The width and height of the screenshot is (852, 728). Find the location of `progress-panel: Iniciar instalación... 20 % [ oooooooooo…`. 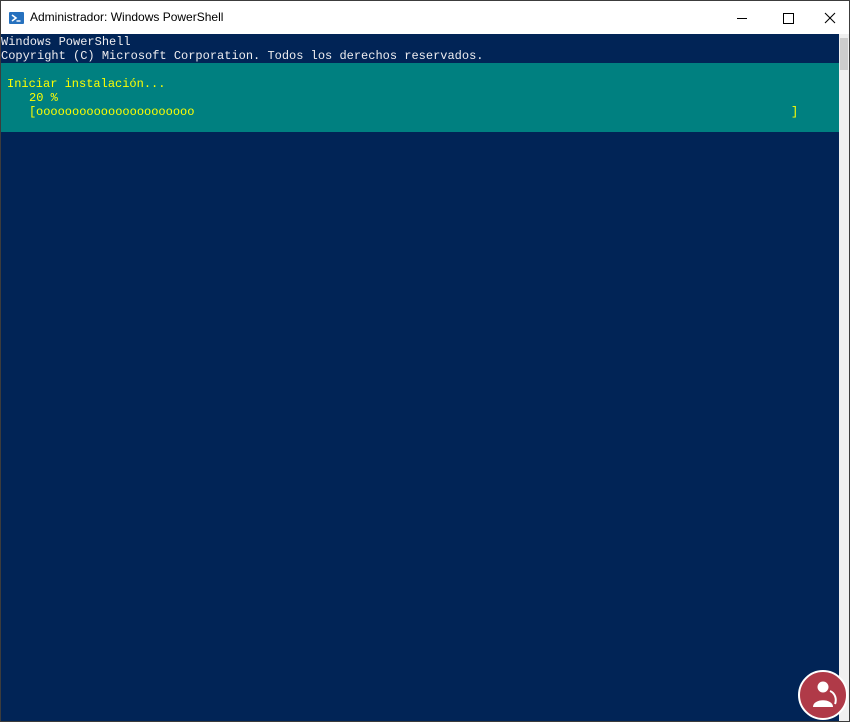

progress-panel: Iniciar instalación... 20 % [ oooooooooo… is located at coordinates (420, 97).